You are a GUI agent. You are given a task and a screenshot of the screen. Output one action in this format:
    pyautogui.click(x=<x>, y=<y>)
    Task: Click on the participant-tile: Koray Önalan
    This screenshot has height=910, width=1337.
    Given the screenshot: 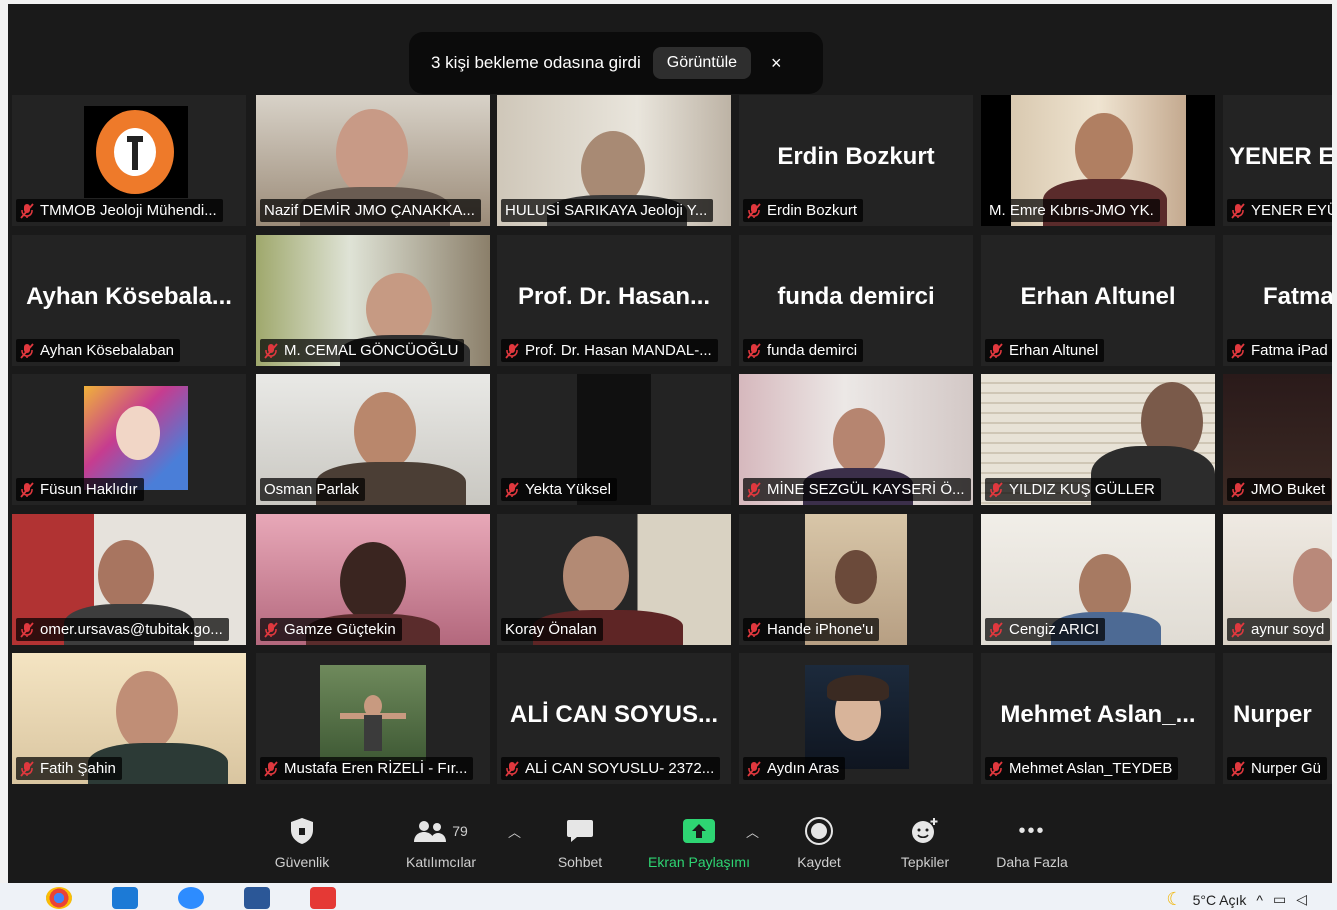 What is the action you would take?
    pyautogui.click(x=614, y=579)
    